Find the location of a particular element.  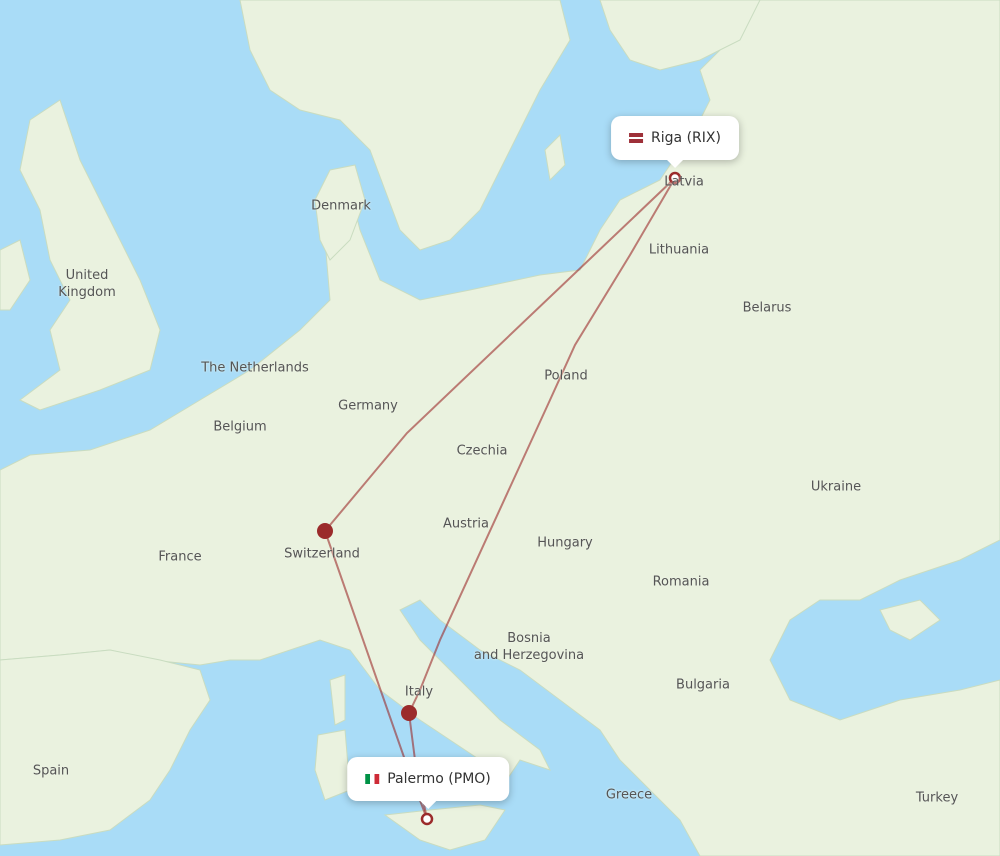

stopover-rome-dot is located at coordinates (409, 713).